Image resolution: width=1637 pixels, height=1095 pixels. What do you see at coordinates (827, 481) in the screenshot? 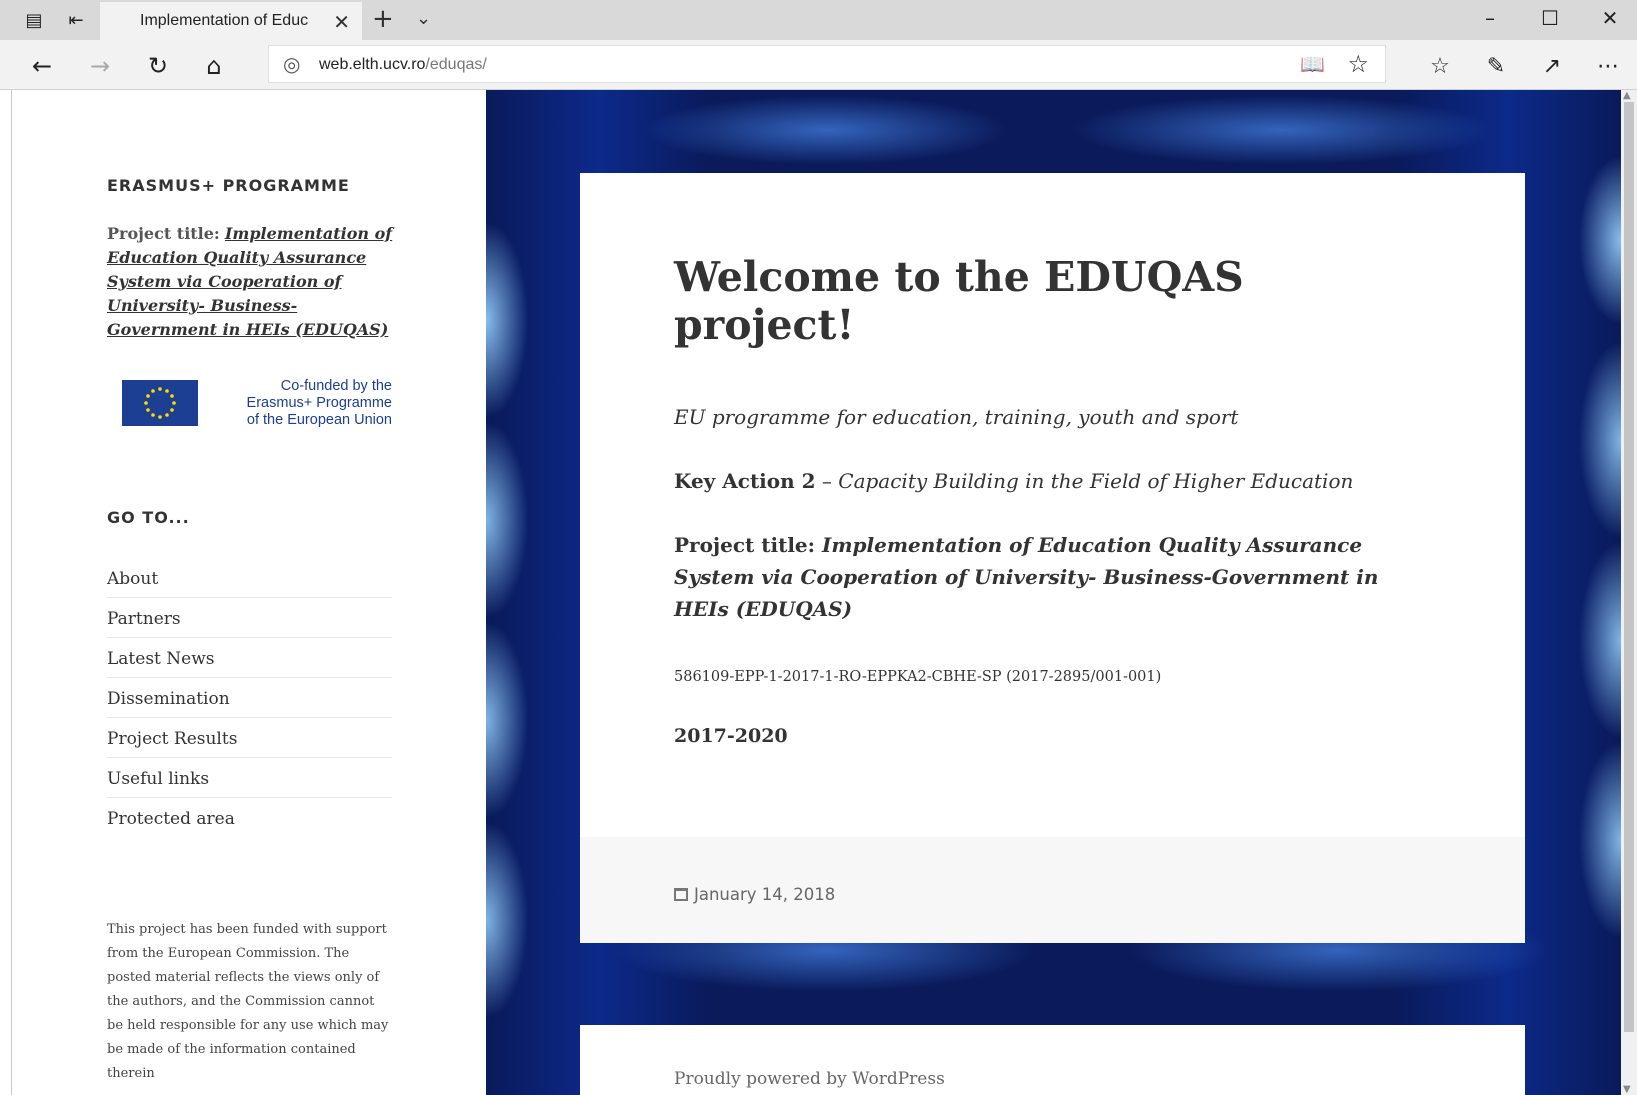
I see `key-action-sep: –` at bounding box center [827, 481].